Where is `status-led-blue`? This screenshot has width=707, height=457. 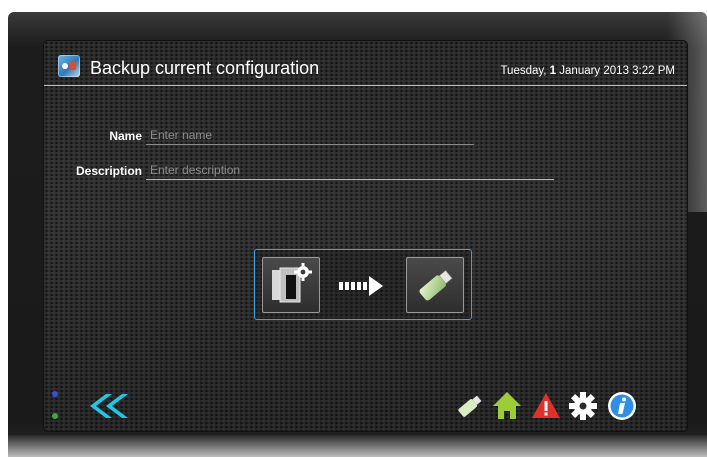
status-led-blue is located at coordinates (55, 394).